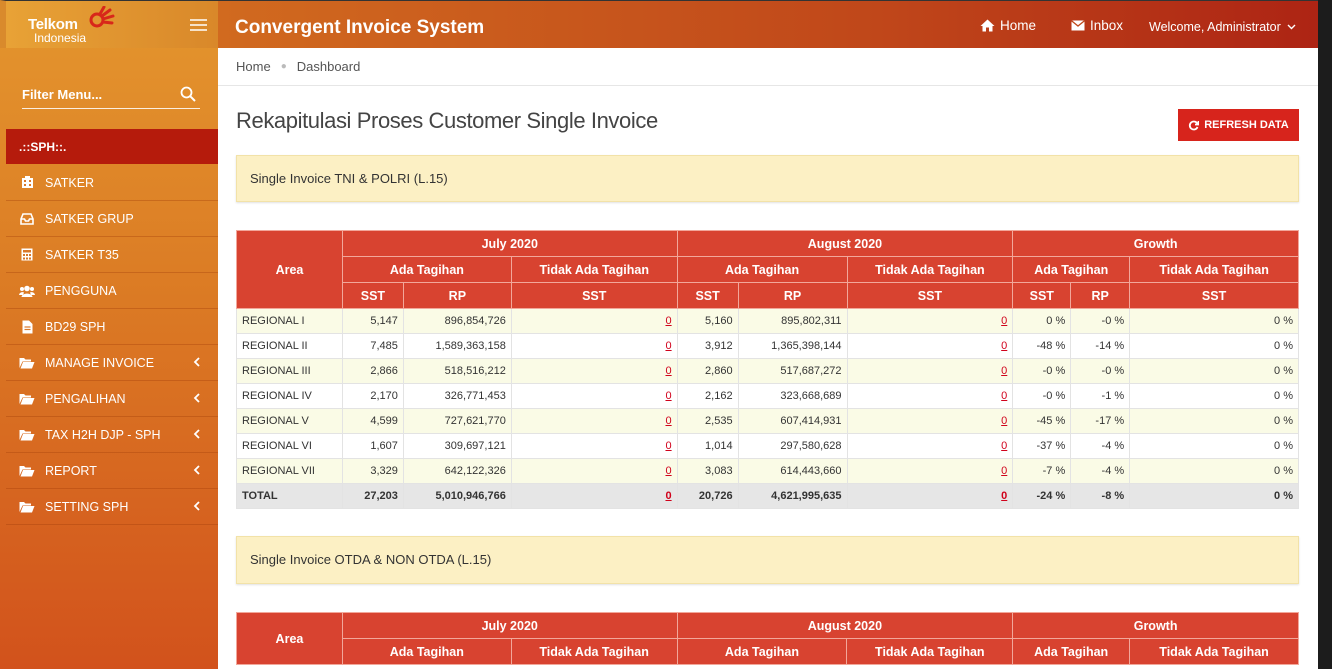  I want to click on app-title: Convergent Invoice System, so click(360, 27).